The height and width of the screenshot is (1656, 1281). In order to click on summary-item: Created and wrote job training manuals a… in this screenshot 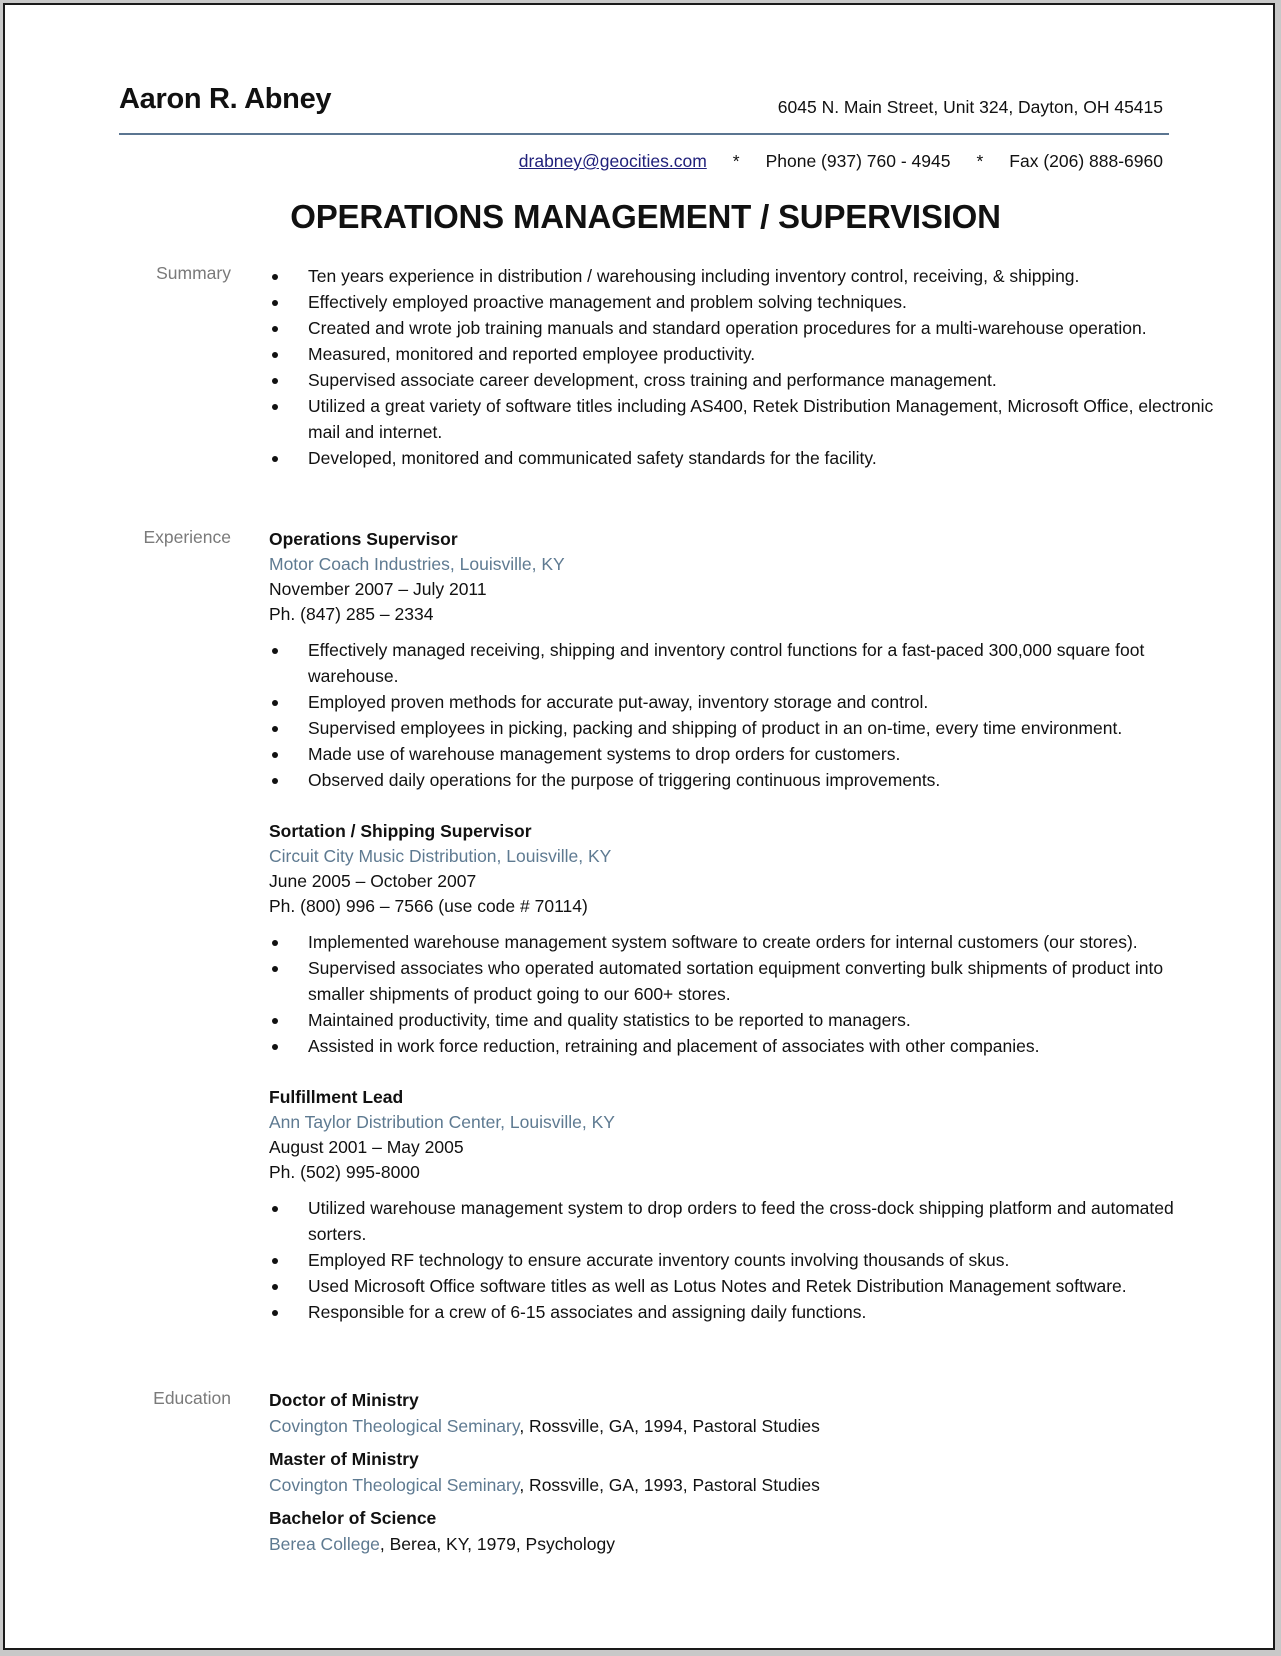, I will do `click(744, 328)`.